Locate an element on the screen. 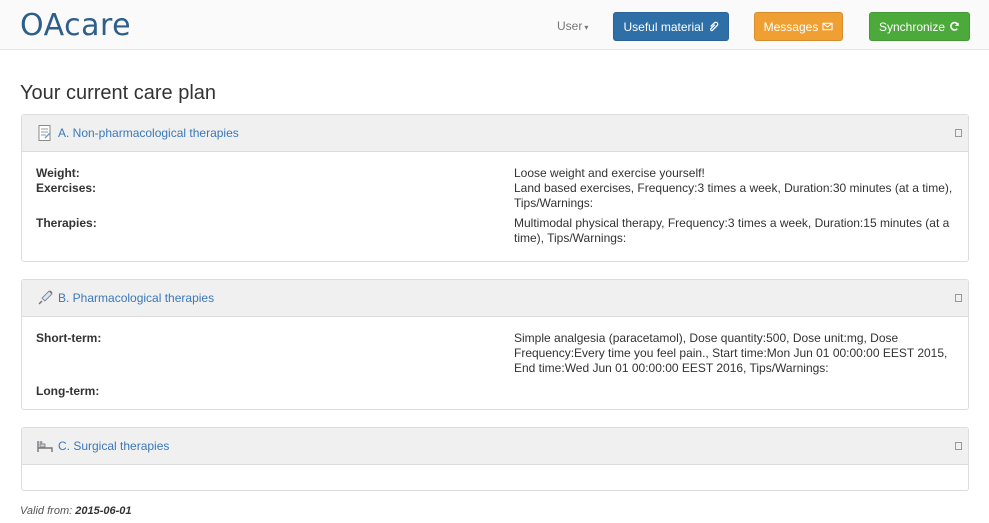 This screenshot has width=989, height=523. page-title: Your current care plan is located at coordinates (118, 93).